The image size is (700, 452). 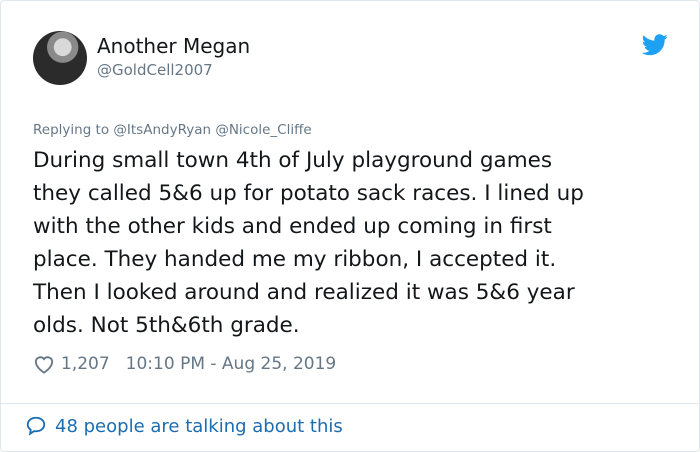 I want to click on tweet-timestamp: 10:10 PM - Aug 25, 2019, so click(x=231, y=364).